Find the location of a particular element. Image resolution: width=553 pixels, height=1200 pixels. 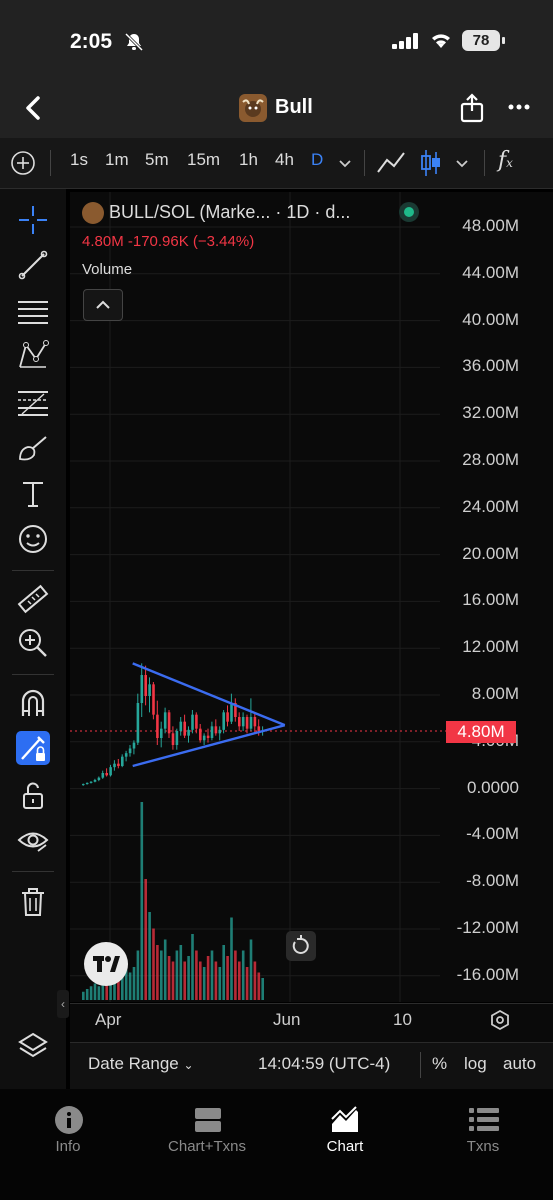

tab-txns: Txns is located at coordinates (483, 1146).